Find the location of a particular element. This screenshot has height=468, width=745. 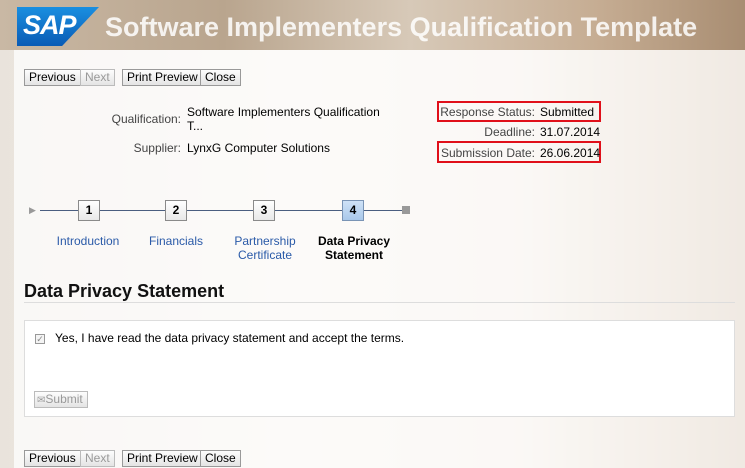

next-button-bottom: Next is located at coordinates (97, 458).